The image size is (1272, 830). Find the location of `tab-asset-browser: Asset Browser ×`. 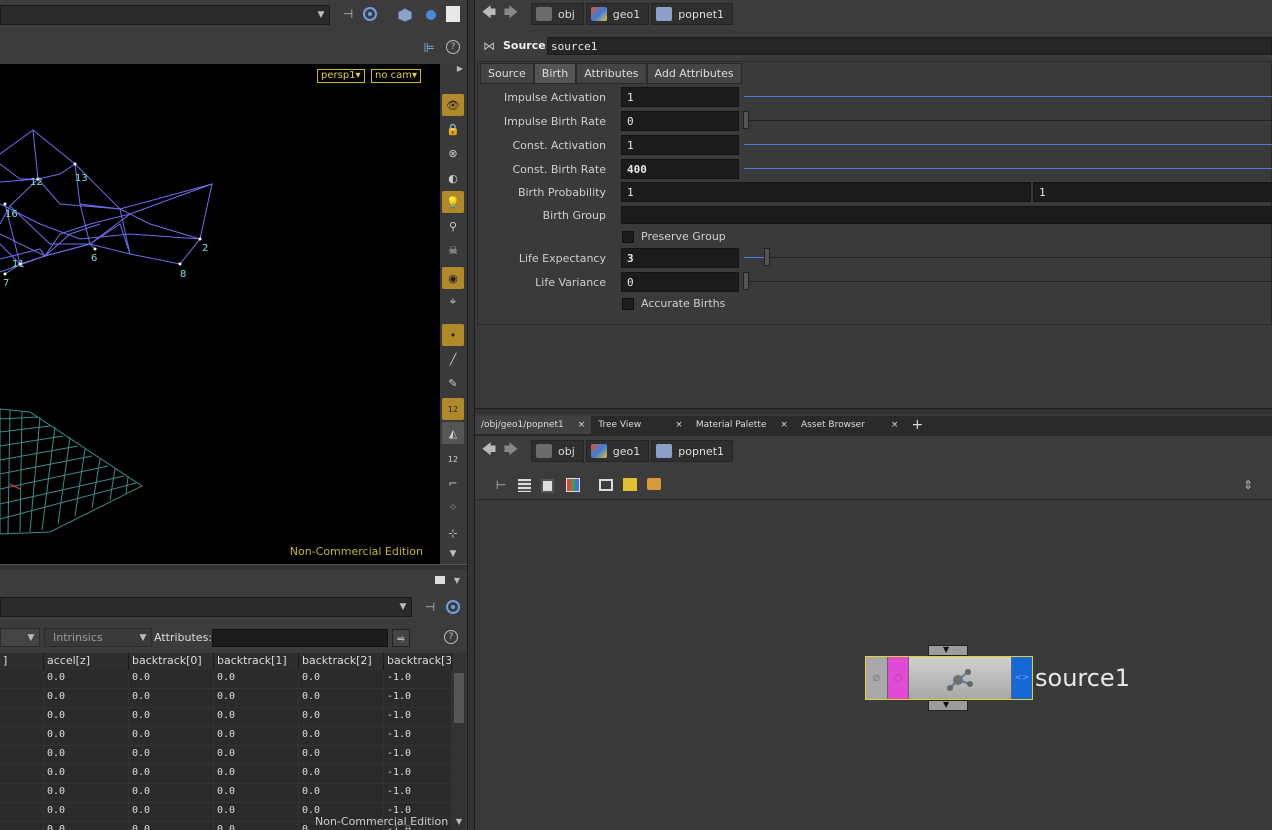

tab-asset-browser: Asset Browser × is located at coordinates (849, 425).